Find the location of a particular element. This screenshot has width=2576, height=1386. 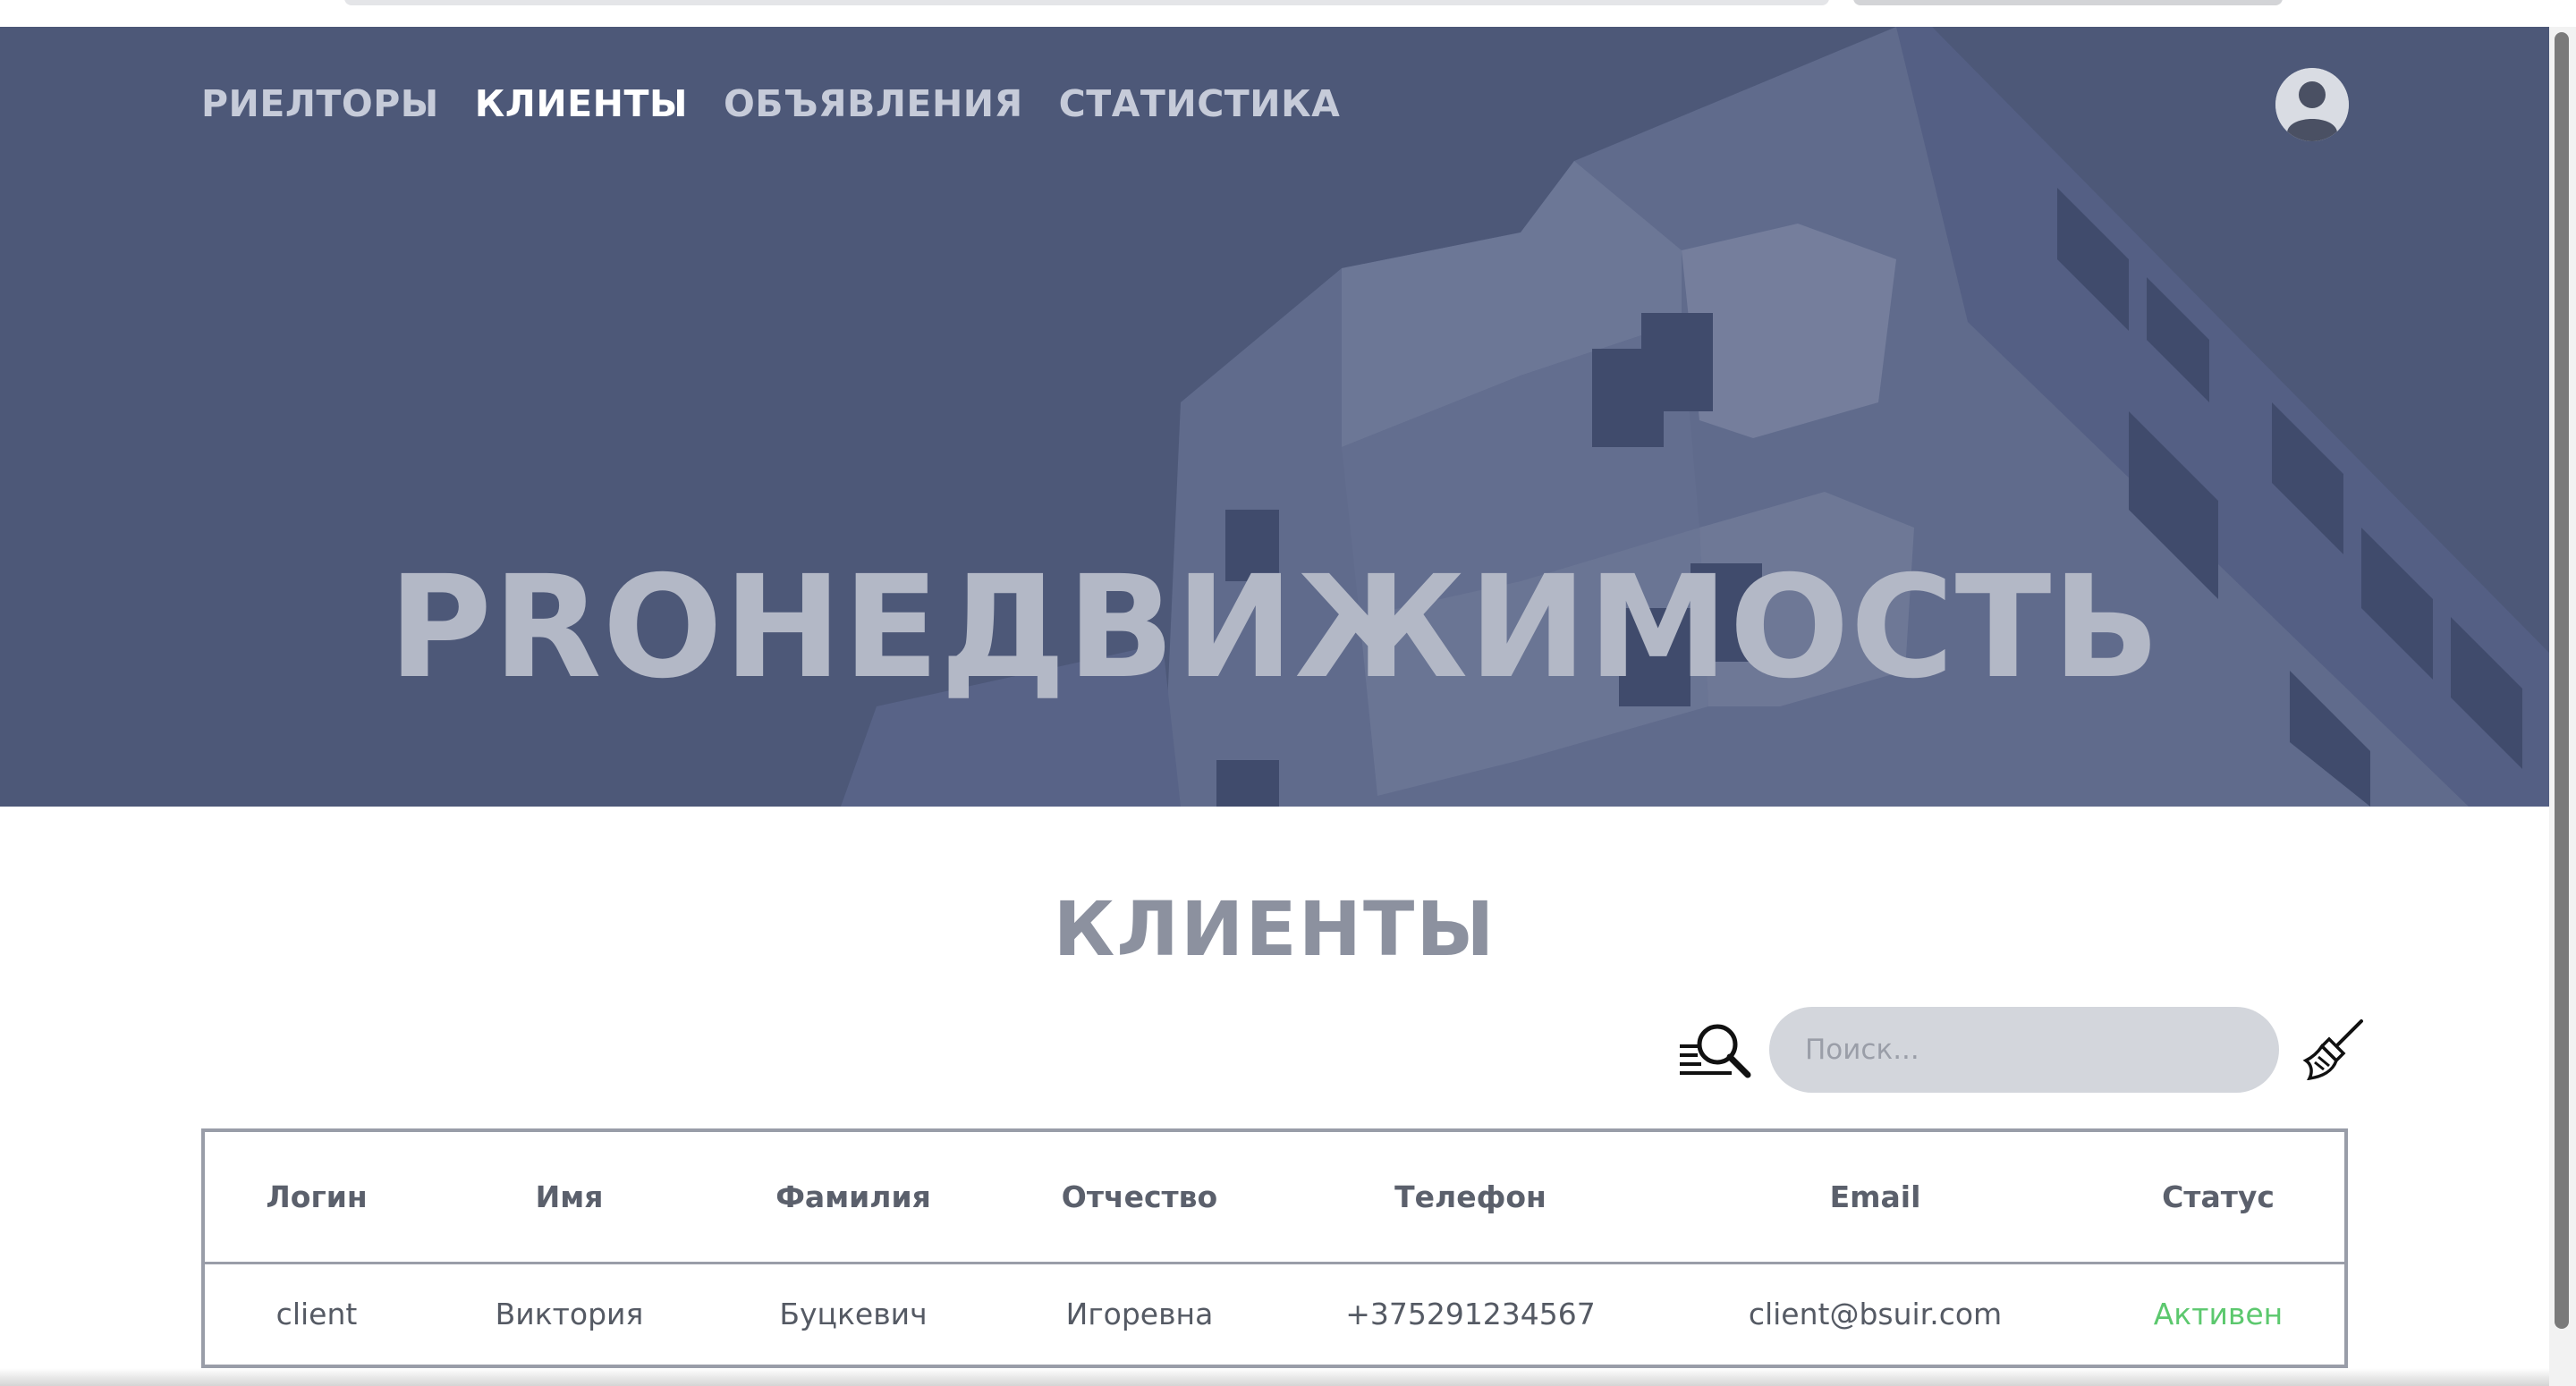

column-header-login: Логин is located at coordinates (316, 1198).